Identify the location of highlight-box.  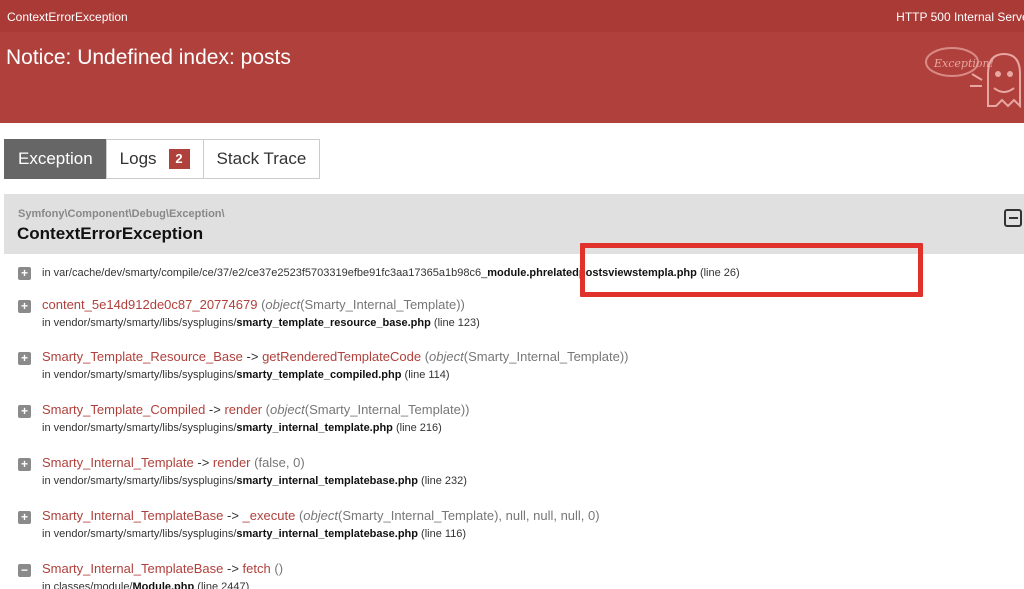
(751, 270).